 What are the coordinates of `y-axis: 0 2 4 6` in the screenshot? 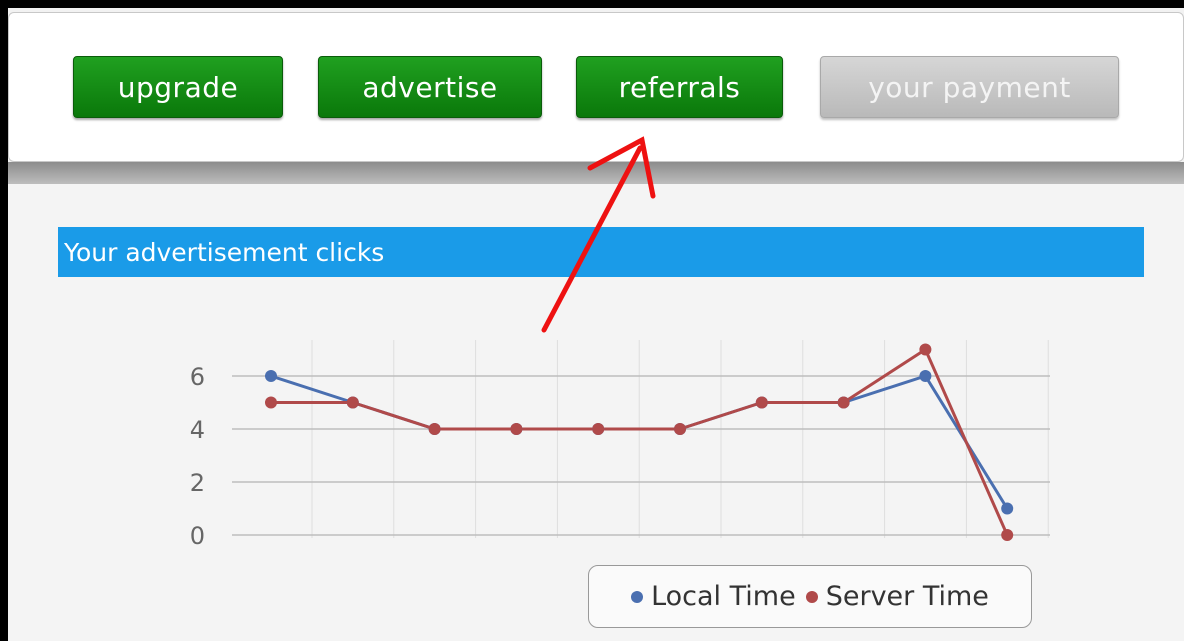 It's located at (197, 456).